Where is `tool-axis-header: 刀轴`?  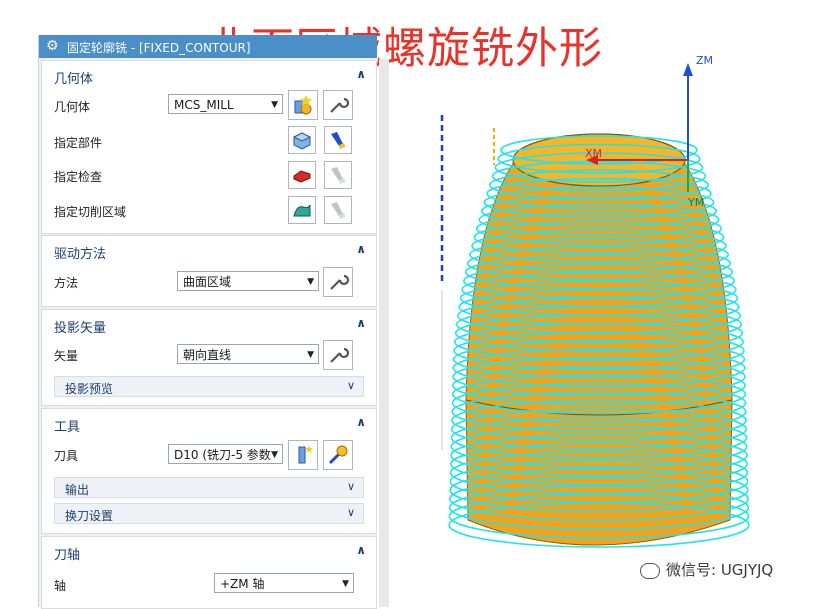
tool-axis-header: 刀轴 is located at coordinates (67, 553).